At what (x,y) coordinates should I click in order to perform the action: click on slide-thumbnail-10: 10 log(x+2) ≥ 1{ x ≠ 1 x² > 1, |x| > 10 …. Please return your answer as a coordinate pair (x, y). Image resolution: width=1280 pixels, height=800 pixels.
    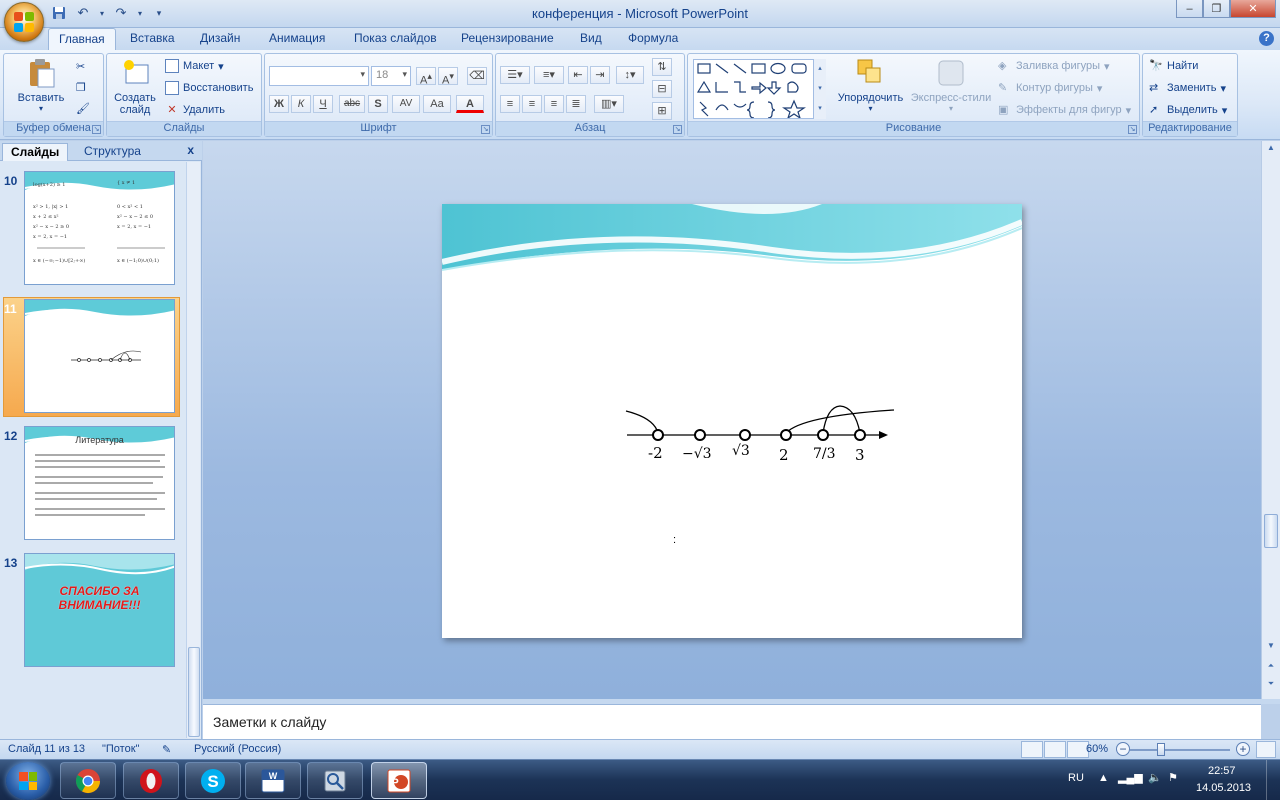
    Looking at the image, I should click on (93, 230).